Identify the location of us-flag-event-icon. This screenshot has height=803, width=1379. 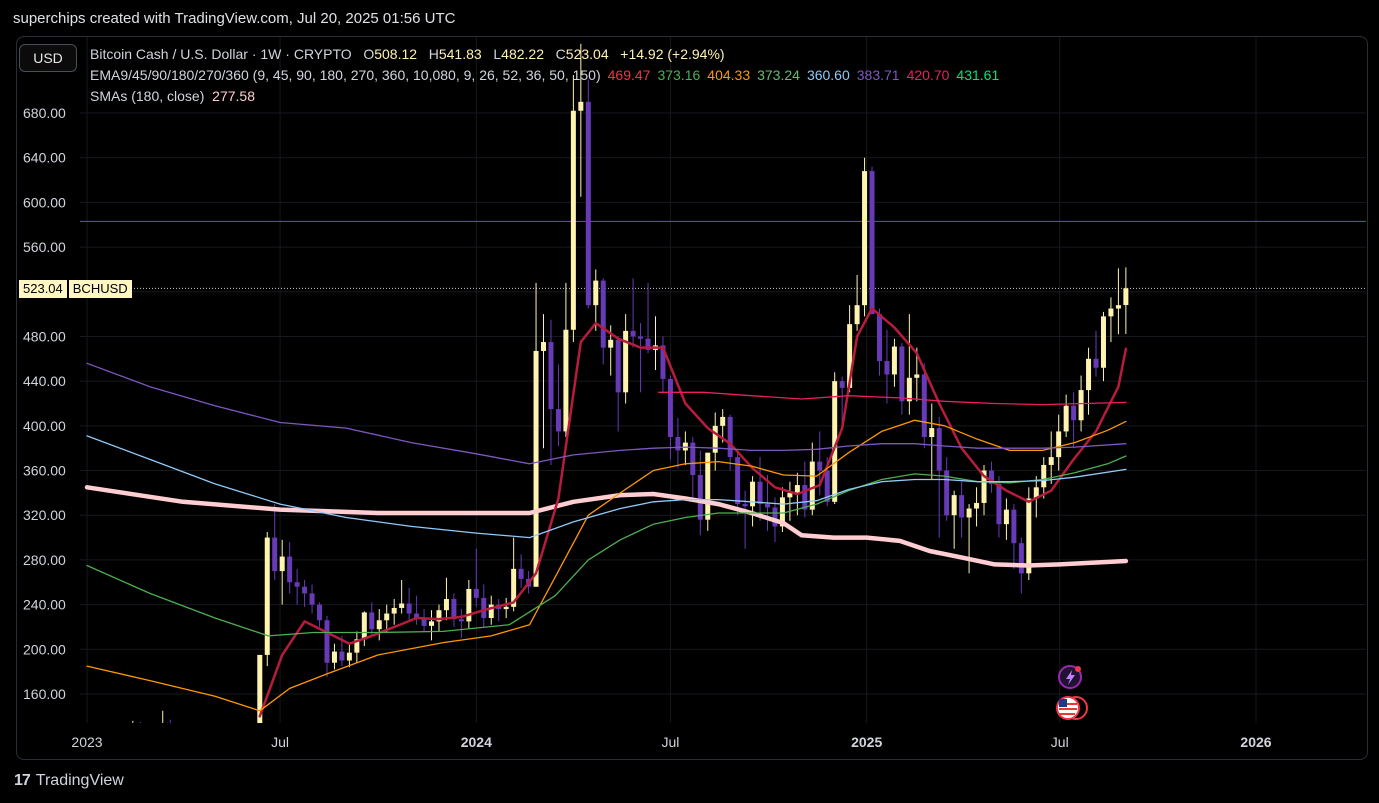
(1072, 708).